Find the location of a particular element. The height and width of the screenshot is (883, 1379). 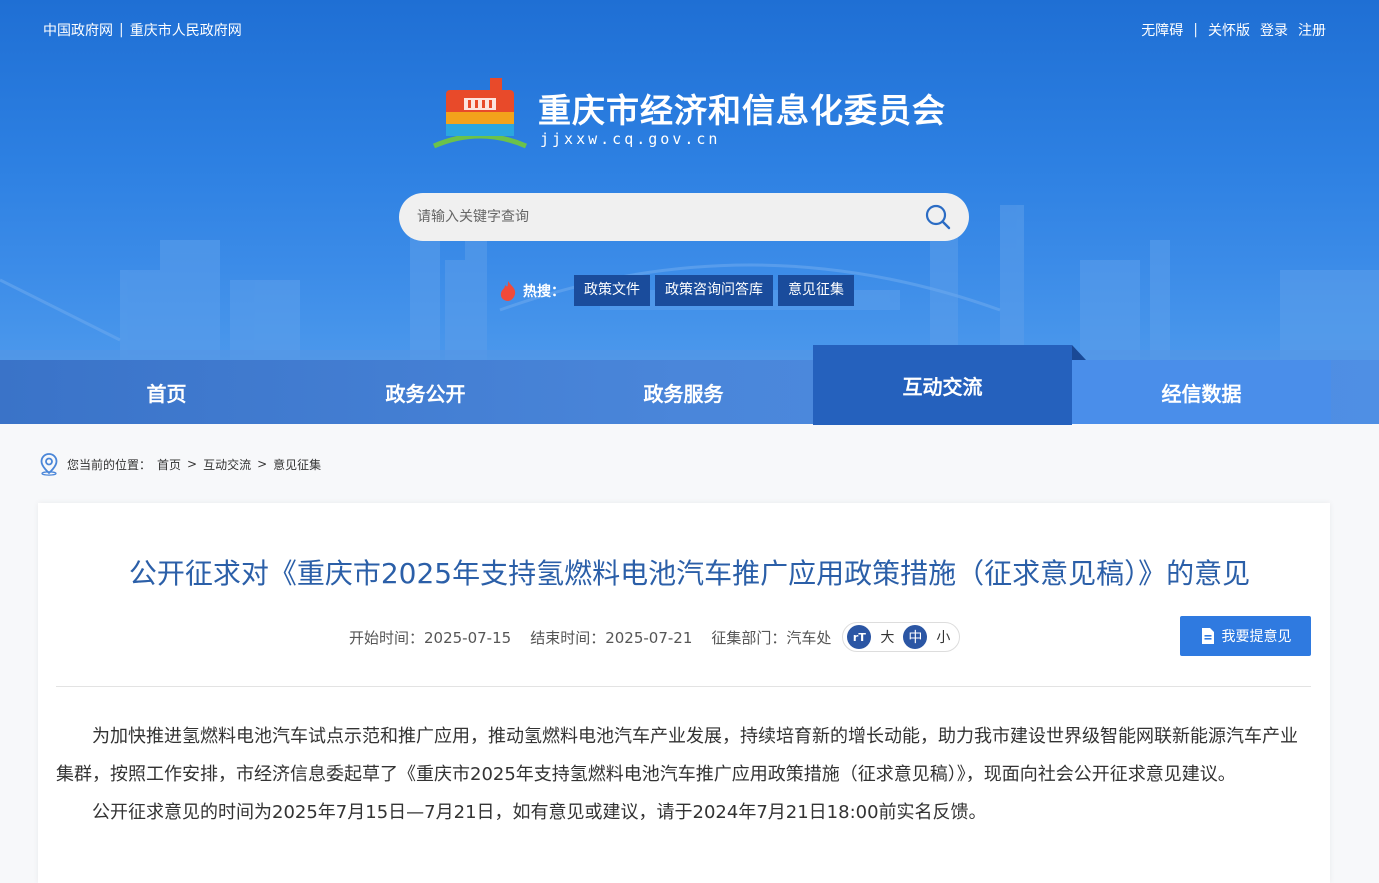

submit-opinion-button: 我要提意见 is located at coordinates (1245, 636).